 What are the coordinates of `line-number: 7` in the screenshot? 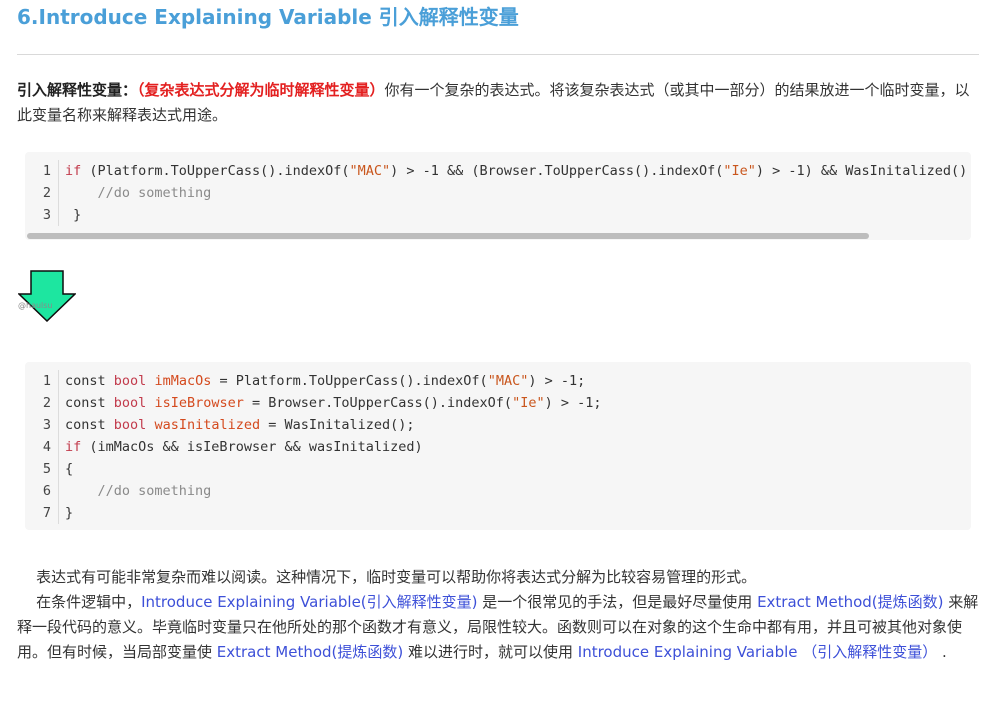 It's located at (42, 513).